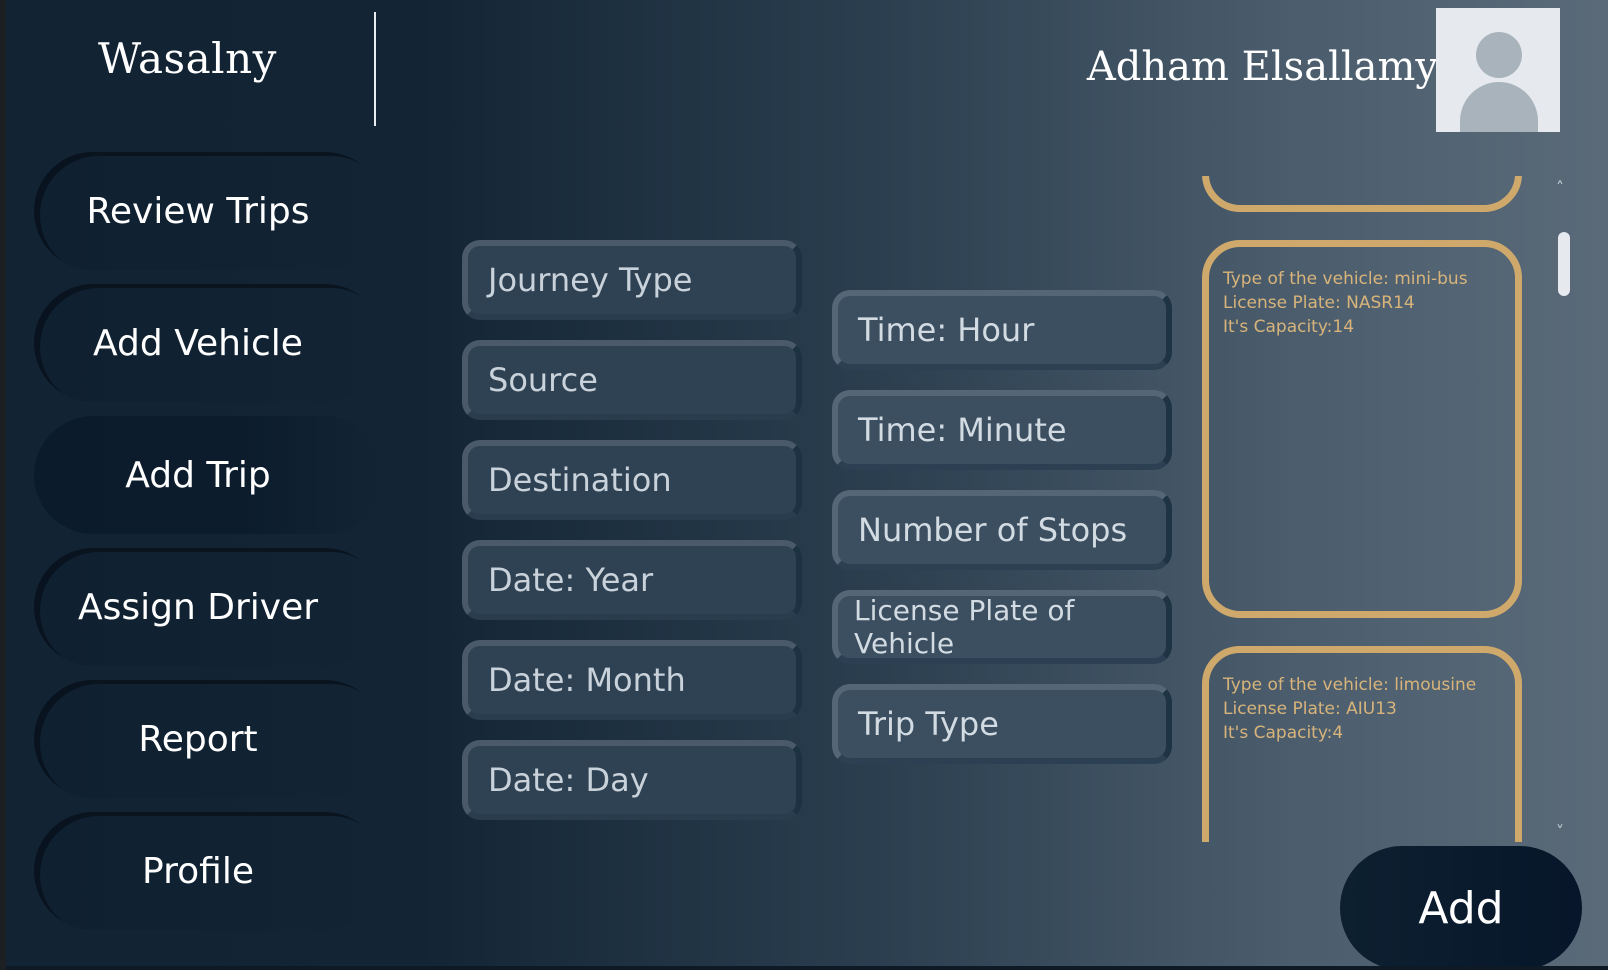  What do you see at coordinates (1499, 107) in the screenshot?
I see `avatar-body-icon` at bounding box center [1499, 107].